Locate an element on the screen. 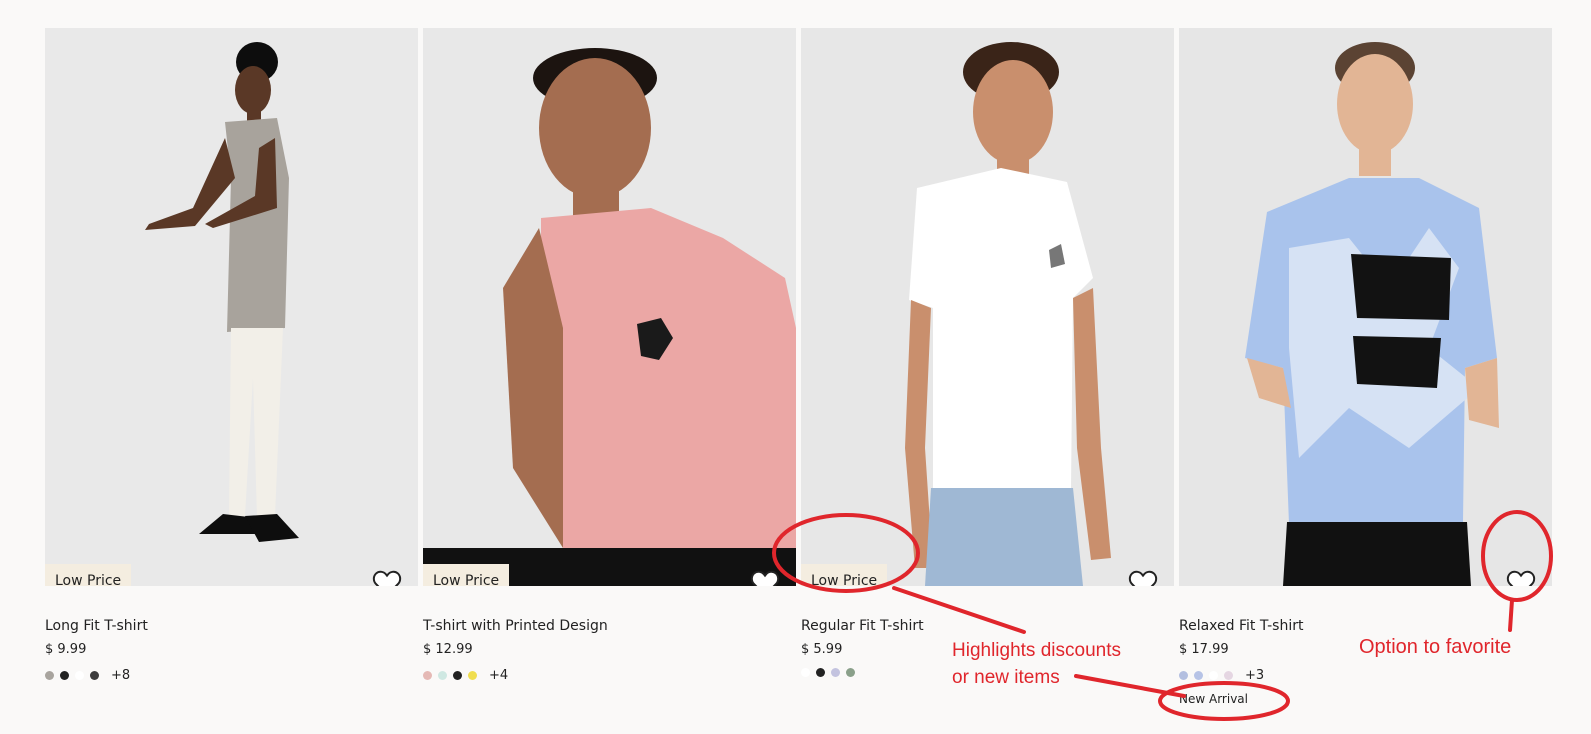 Image resolution: width=1591 pixels, height=734 pixels. annotation-arrow-line-favorite is located at coordinates (1511, 615).